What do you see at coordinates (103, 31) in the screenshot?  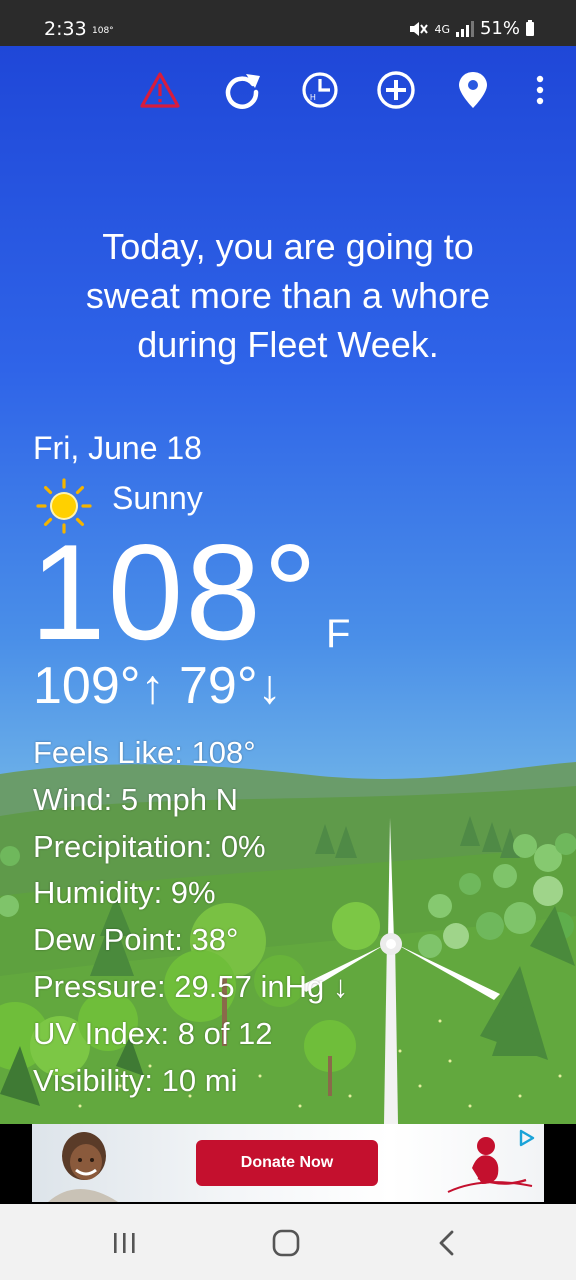 I see `status-temp: 108°` at bounding box center [103, 31].